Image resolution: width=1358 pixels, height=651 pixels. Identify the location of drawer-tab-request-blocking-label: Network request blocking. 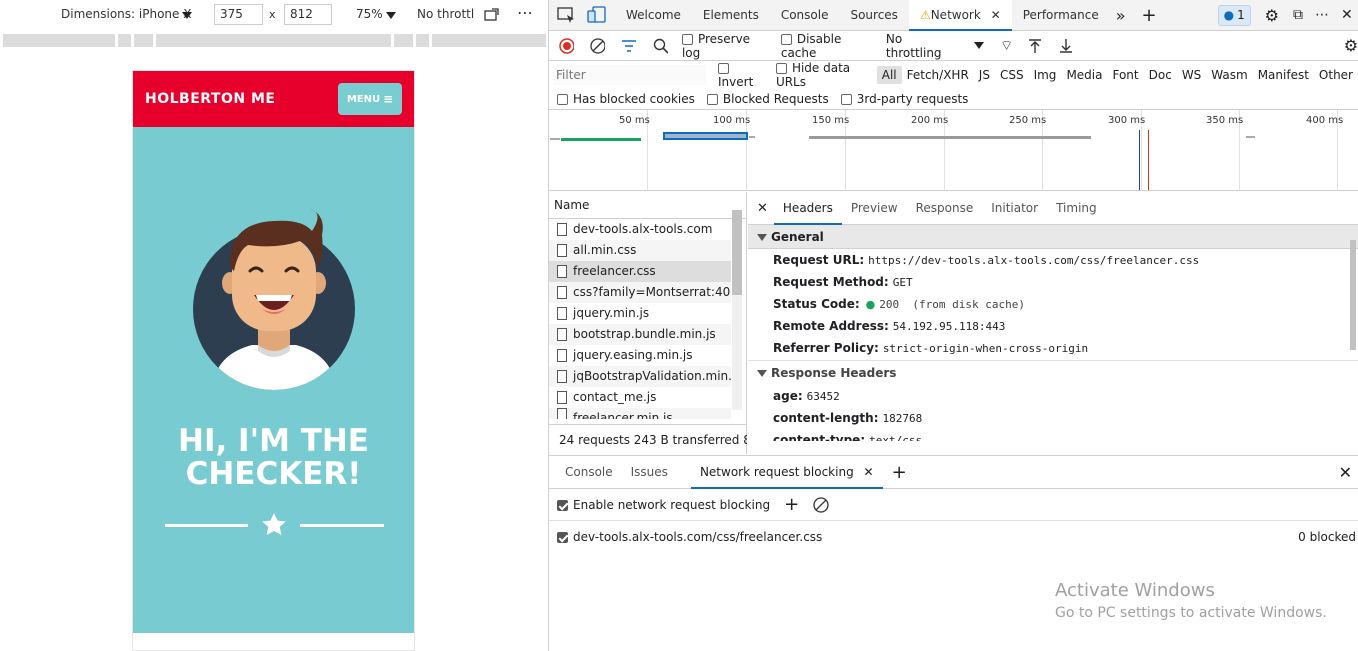
(776, 471).